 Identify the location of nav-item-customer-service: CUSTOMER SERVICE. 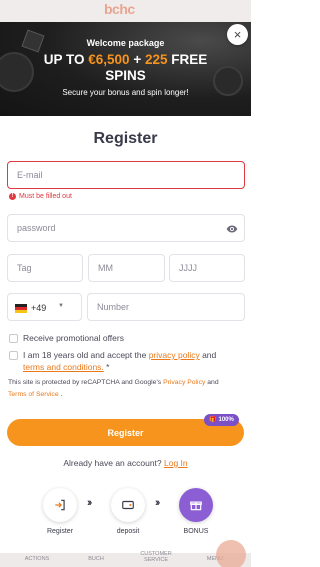
(156, 557).